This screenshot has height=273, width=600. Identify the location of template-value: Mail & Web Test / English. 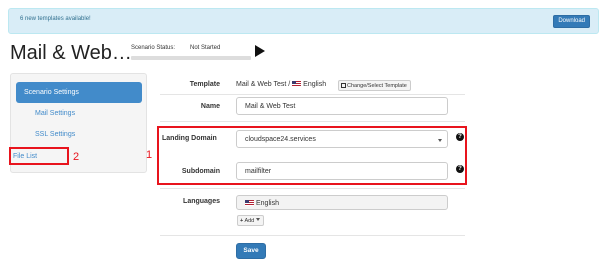
(281, 84).